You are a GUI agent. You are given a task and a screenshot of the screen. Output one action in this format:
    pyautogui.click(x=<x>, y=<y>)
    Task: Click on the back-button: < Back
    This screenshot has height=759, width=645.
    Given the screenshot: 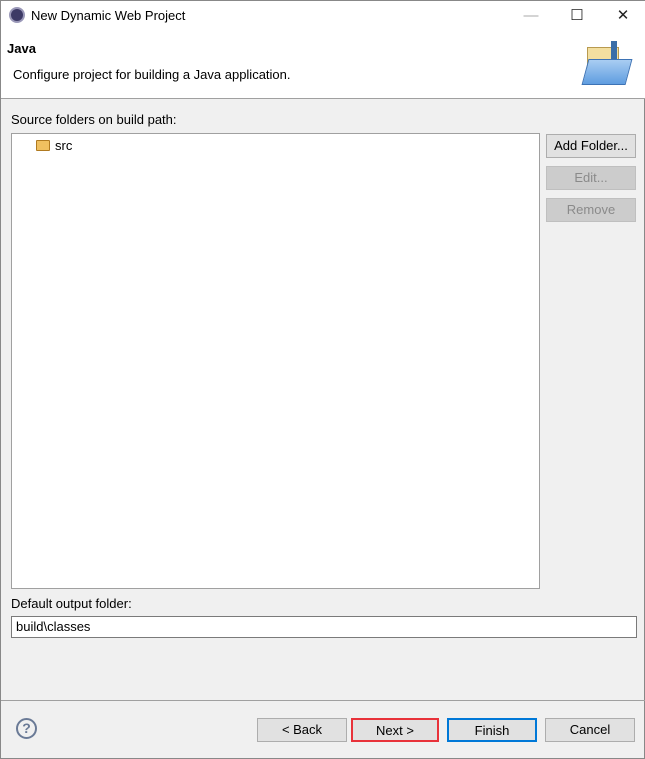 What is the action you would take?
    pyautogui.click(x=302, y=730)
    